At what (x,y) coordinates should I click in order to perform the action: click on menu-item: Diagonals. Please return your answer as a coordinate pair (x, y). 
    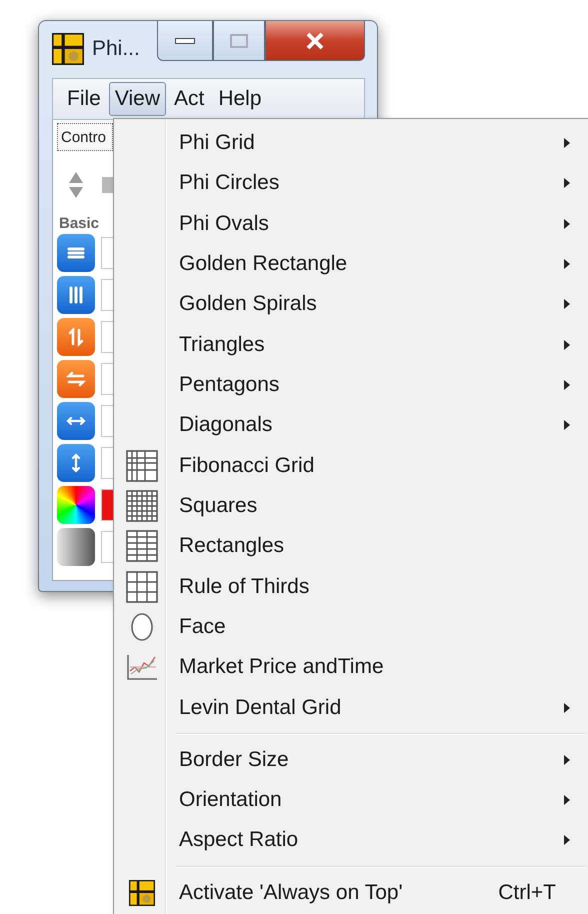
    Looking at the image, I should click on (352, 425).